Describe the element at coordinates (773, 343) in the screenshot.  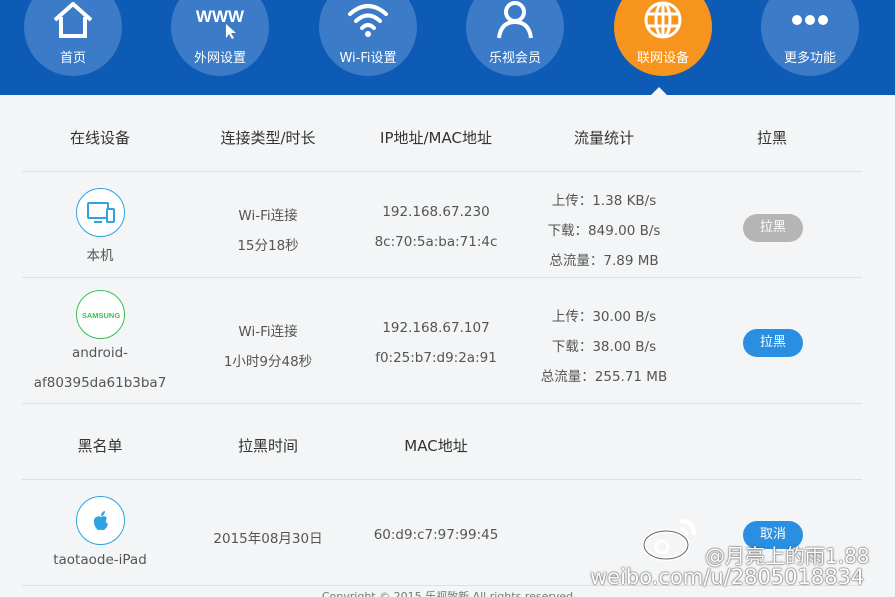
I see `block-button: 拉黑` at that location.